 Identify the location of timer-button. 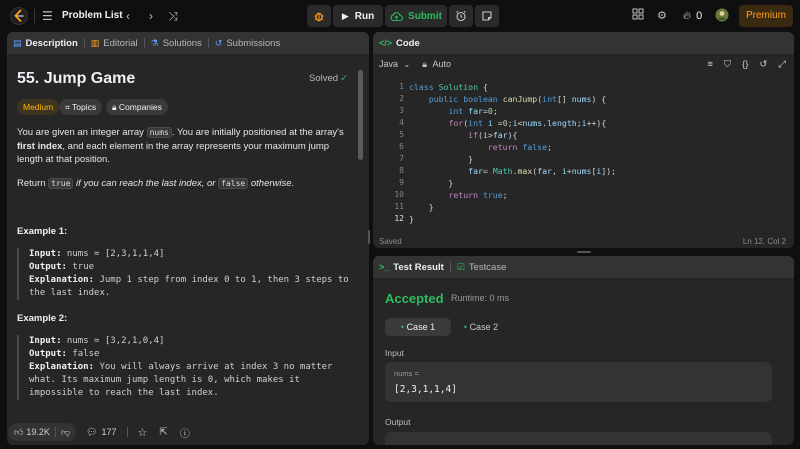
(461, 16).